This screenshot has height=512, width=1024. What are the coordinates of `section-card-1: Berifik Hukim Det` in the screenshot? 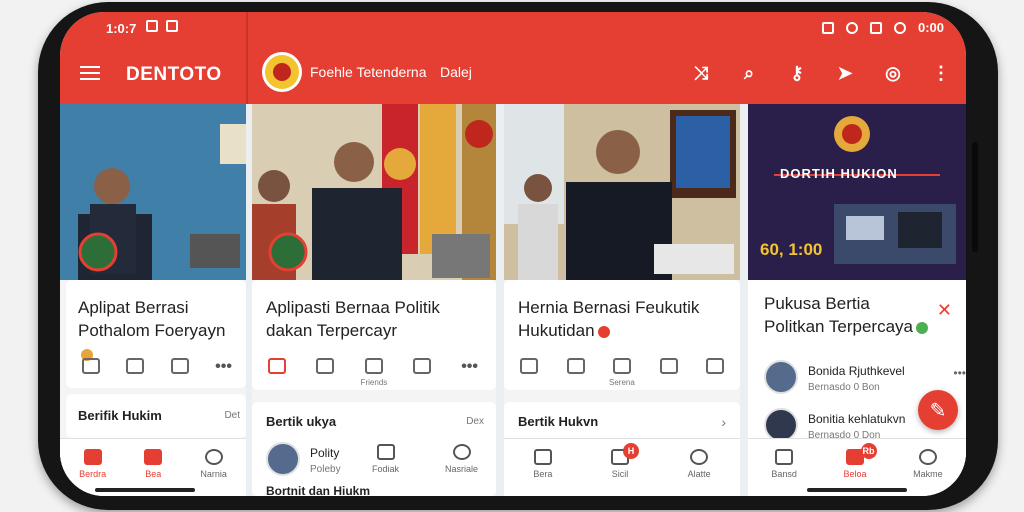 It's located at (156, 416).